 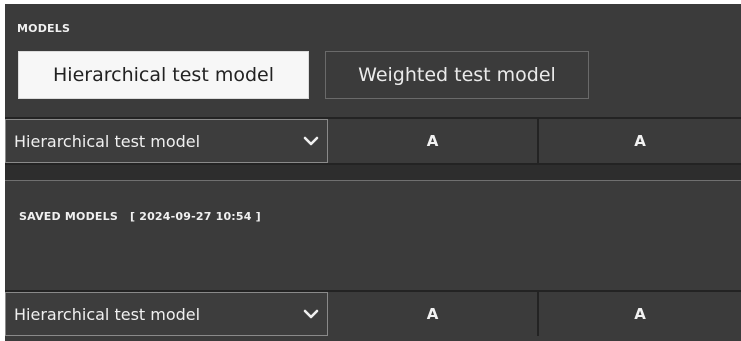 I want to click on section-divider, so click(x=373, y=173).